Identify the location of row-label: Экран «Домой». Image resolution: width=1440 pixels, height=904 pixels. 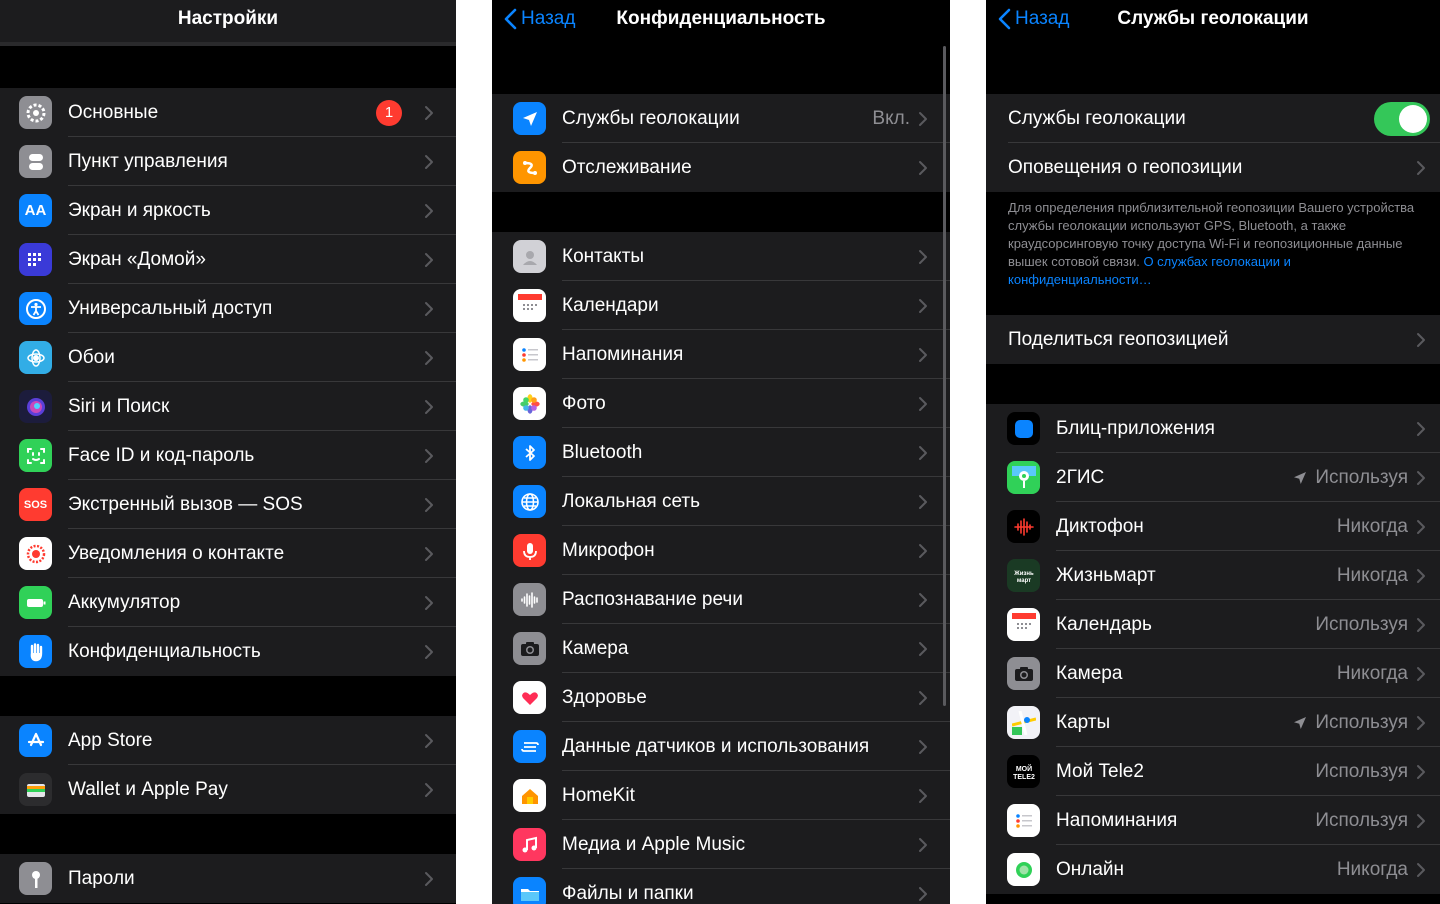
(137, 259).